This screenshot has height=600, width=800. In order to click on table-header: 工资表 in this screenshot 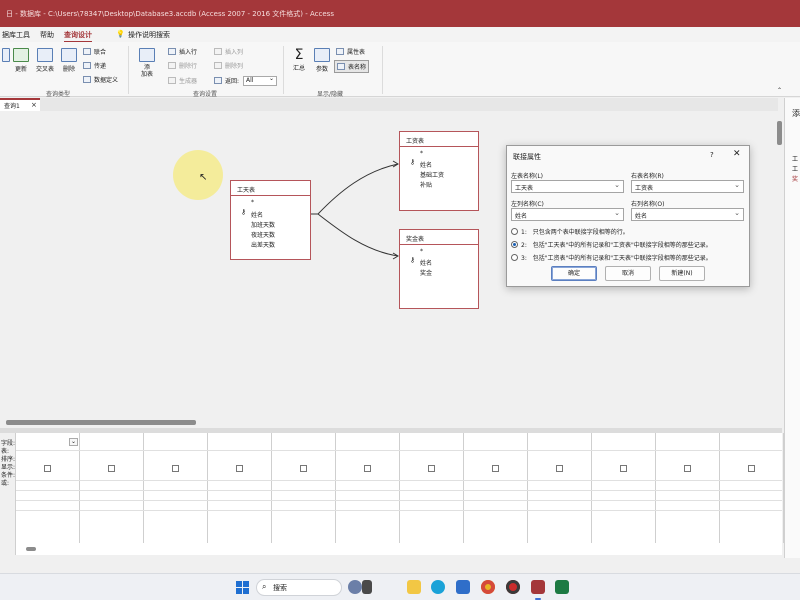, I will do `click(439, 139)`.